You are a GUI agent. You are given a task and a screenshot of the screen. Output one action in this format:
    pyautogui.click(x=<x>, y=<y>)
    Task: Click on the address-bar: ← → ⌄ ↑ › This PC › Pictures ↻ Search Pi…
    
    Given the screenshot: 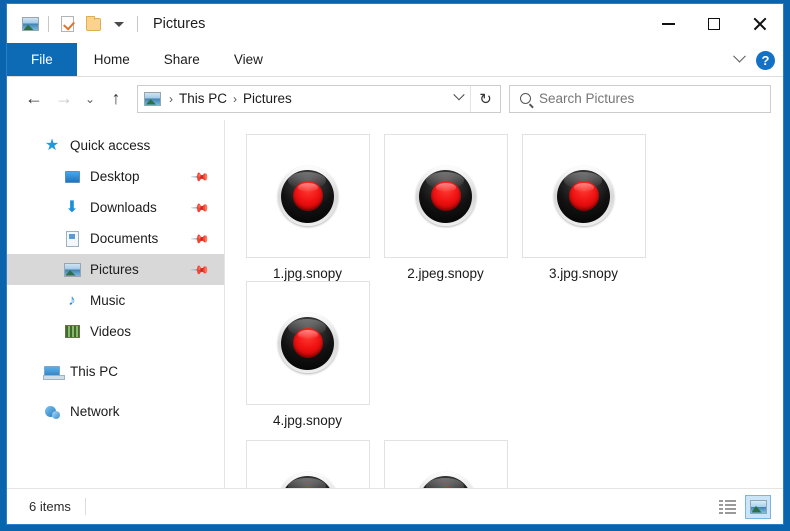 What is the action you would take?
    pyautogui.click(x=395, y=98)
    